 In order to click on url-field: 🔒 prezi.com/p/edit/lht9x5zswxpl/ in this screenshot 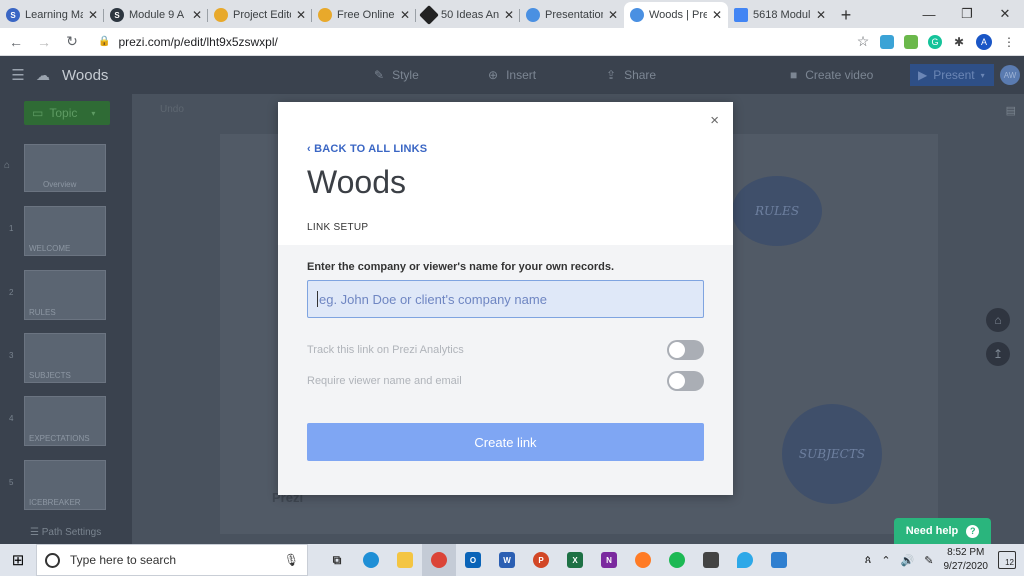, I will do `click(460, 42)`.